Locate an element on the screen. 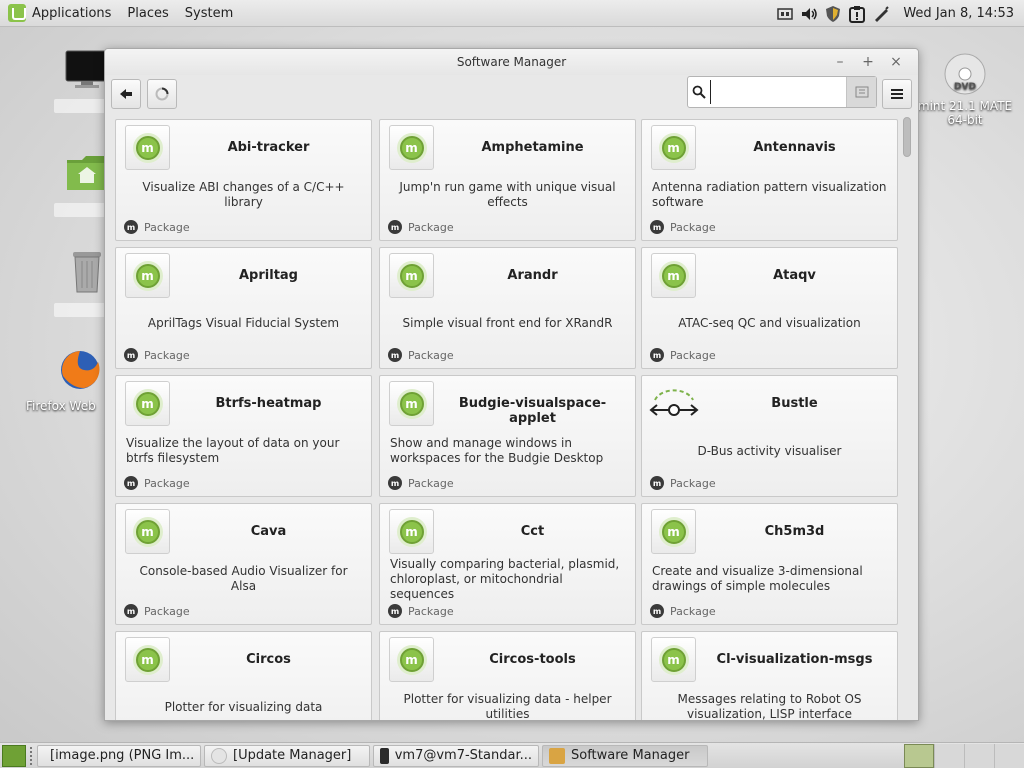 The image size is (1024, 768). desktop-dvd-icon: DVD mint 21.1 MATE 64-bit is located at coordinates (965, 89).